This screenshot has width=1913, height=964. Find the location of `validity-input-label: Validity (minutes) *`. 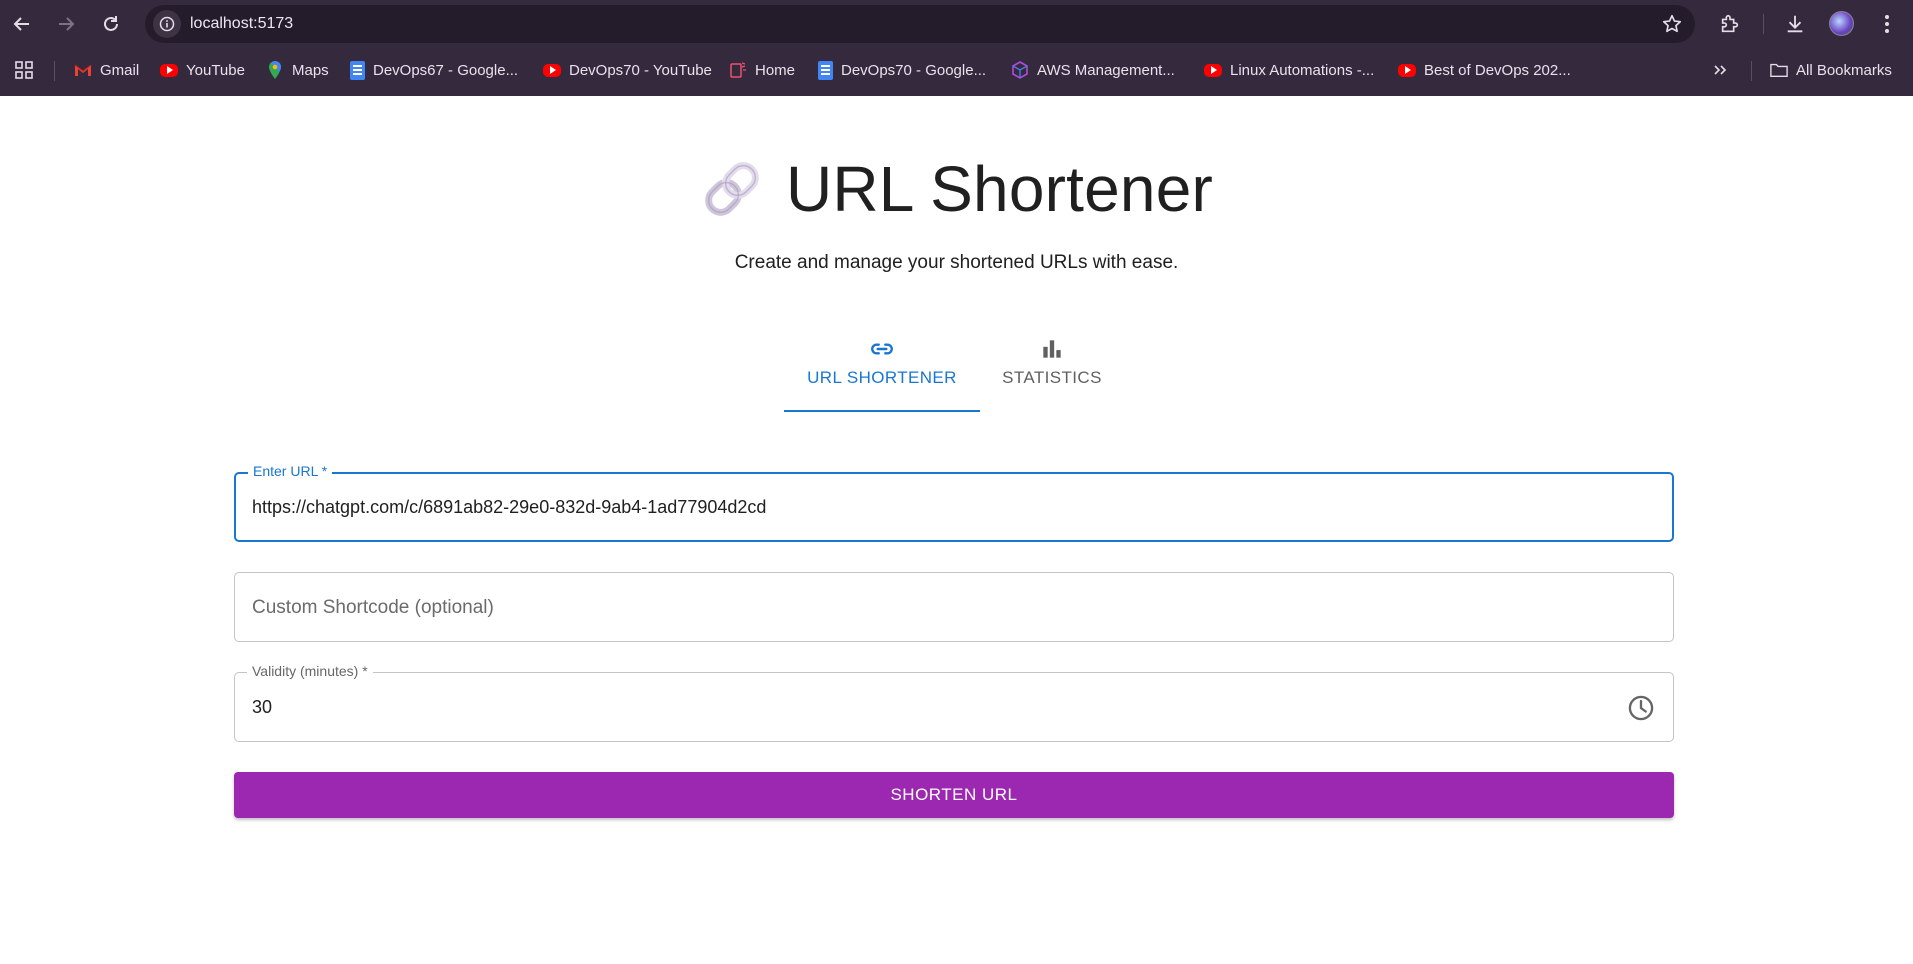

validity-input-label: Validity (minutes) * is located at coordinates (310, 671).